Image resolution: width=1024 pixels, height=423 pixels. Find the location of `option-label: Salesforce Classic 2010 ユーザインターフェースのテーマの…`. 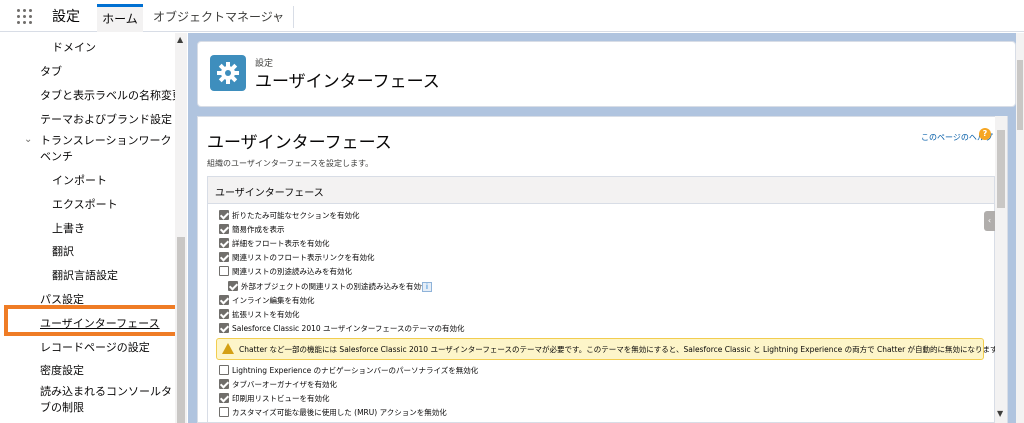

option-label: Salesforce Classic 2010 ユーザインターフェースのテーマの… is located at coordinates (348, 328).